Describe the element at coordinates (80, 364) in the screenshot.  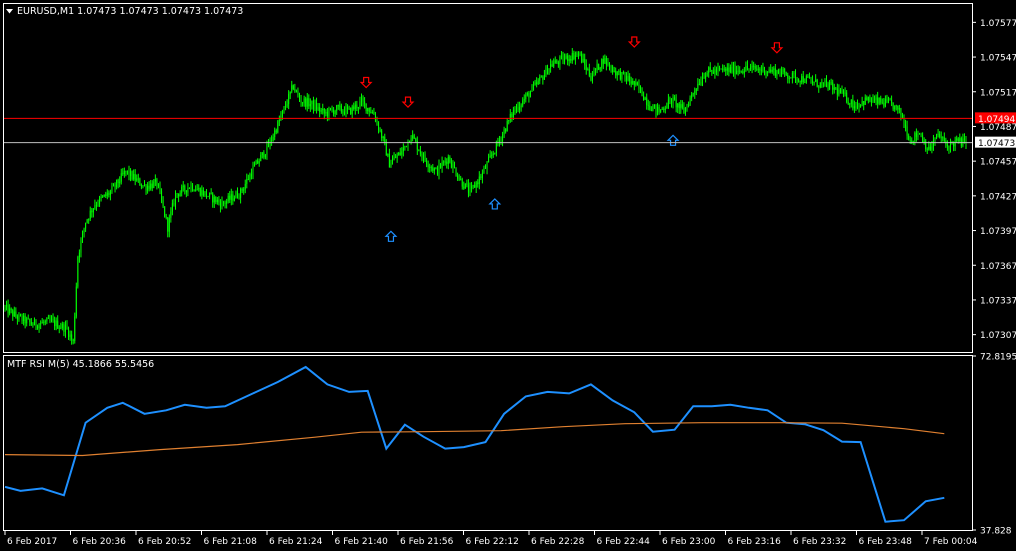
I see `indicator-label: MTF RSI M(5) 45.1866 55.5456` at that location.